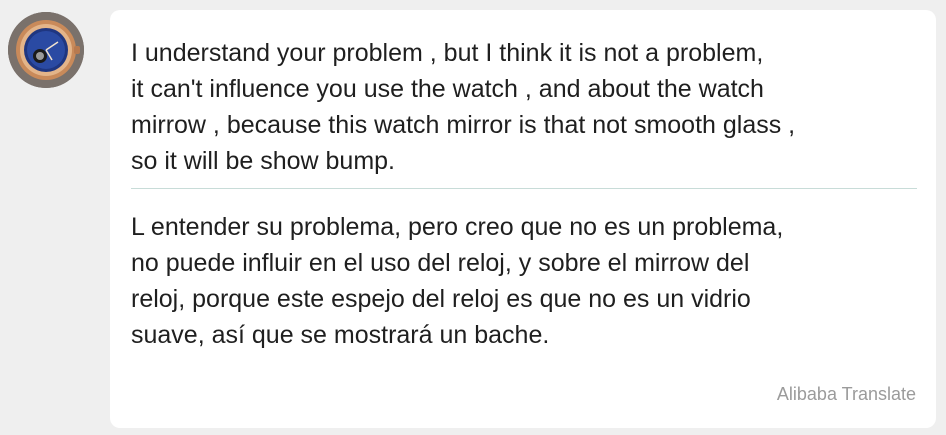 The width and height of the screenshot is (946, 435). What do you see at coordinates (524, 188) in the screenshot?
I see `translation-divider` at bounding box center [524, 188].